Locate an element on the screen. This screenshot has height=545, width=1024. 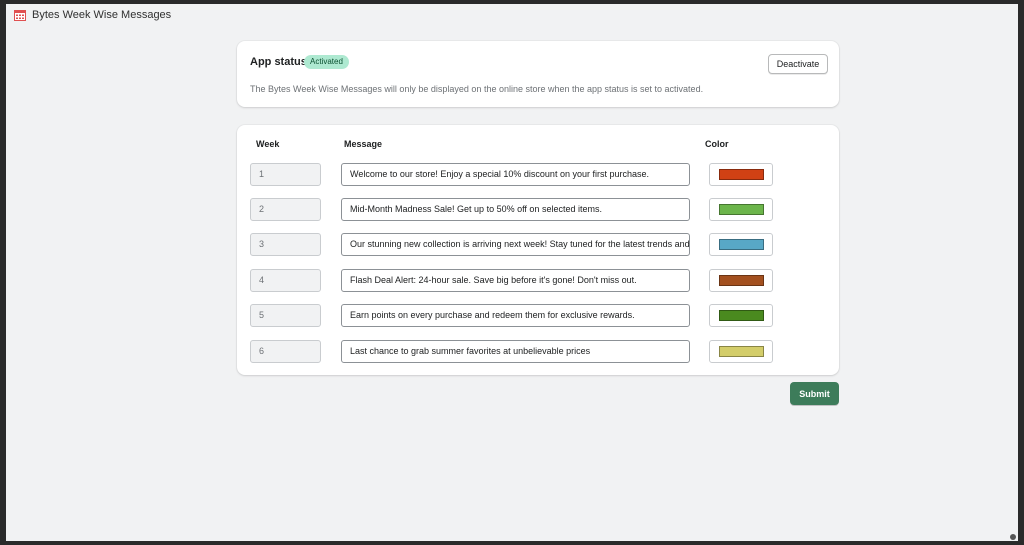
title-bar: Bytes Week Wise Messages is located at coordinates (512, 15).